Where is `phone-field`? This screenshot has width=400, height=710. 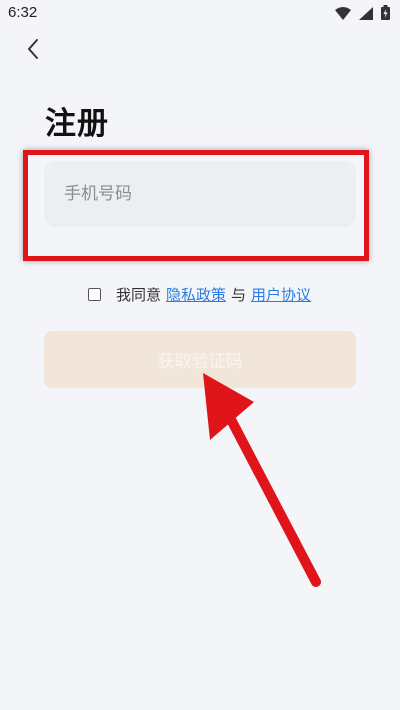 phone-field is located at coordinates (200, 194).